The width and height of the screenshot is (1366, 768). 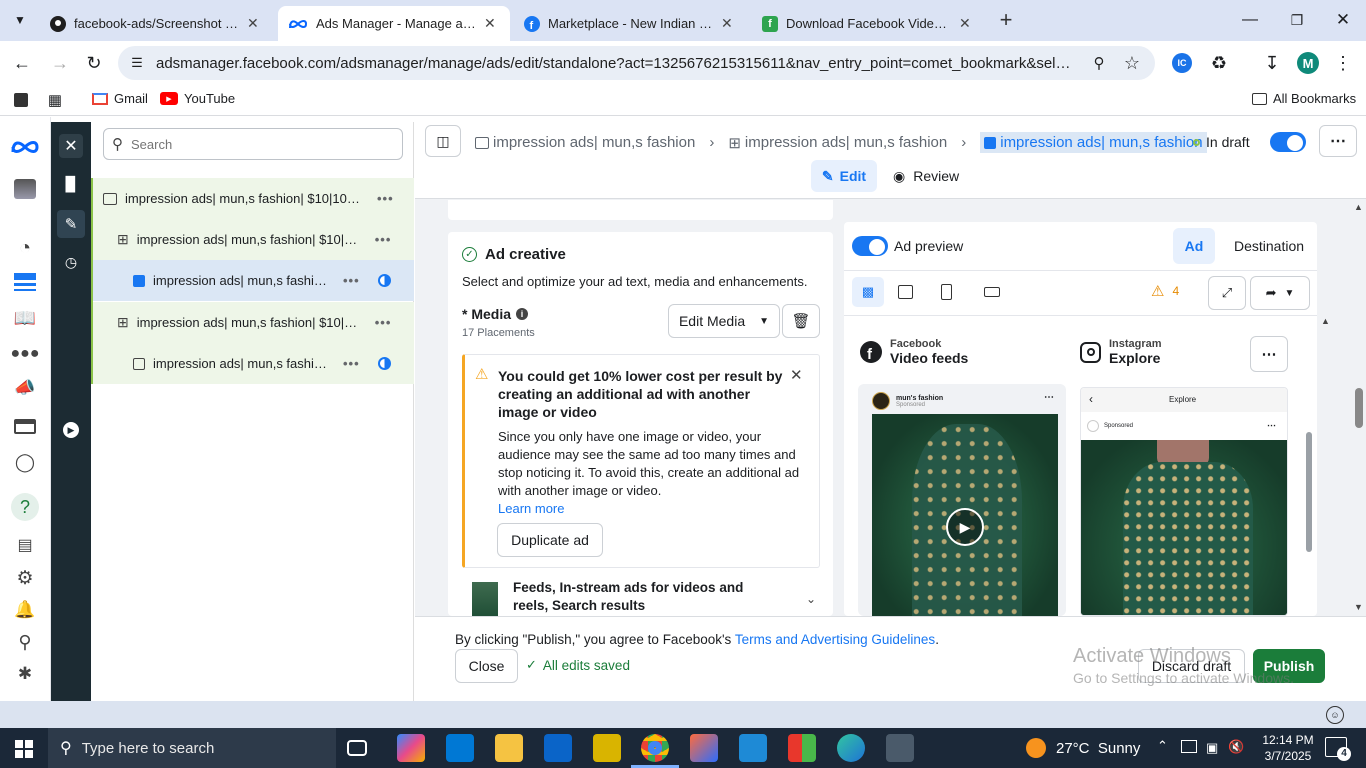 What do you see at coordinates (443, 141) in the screenshot?
I see `toggle-sidebar-button: ◫` at bounding box center [443, 141].